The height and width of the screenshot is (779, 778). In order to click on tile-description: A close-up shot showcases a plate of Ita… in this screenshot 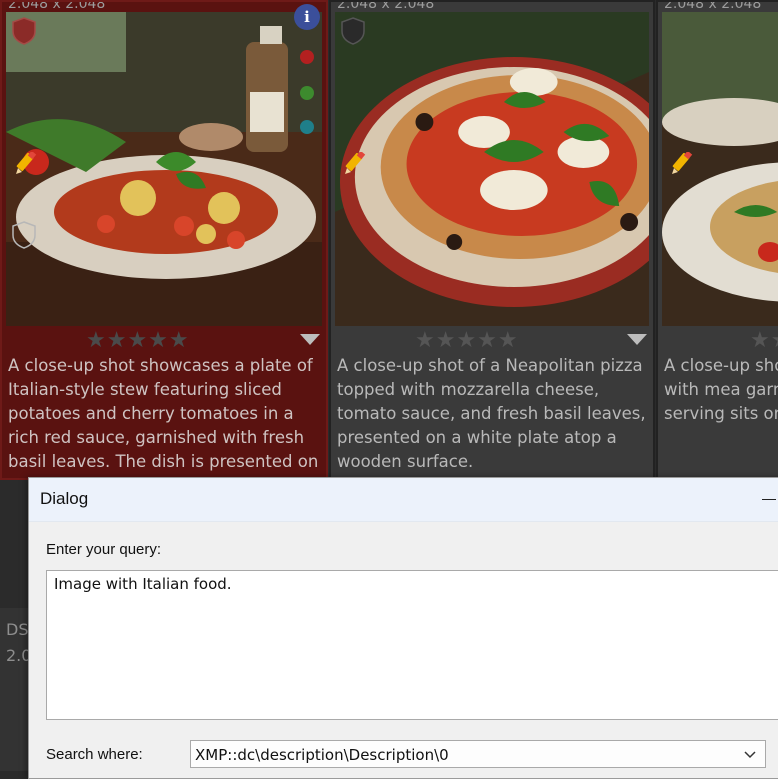, I will do `click(163, 417)`.